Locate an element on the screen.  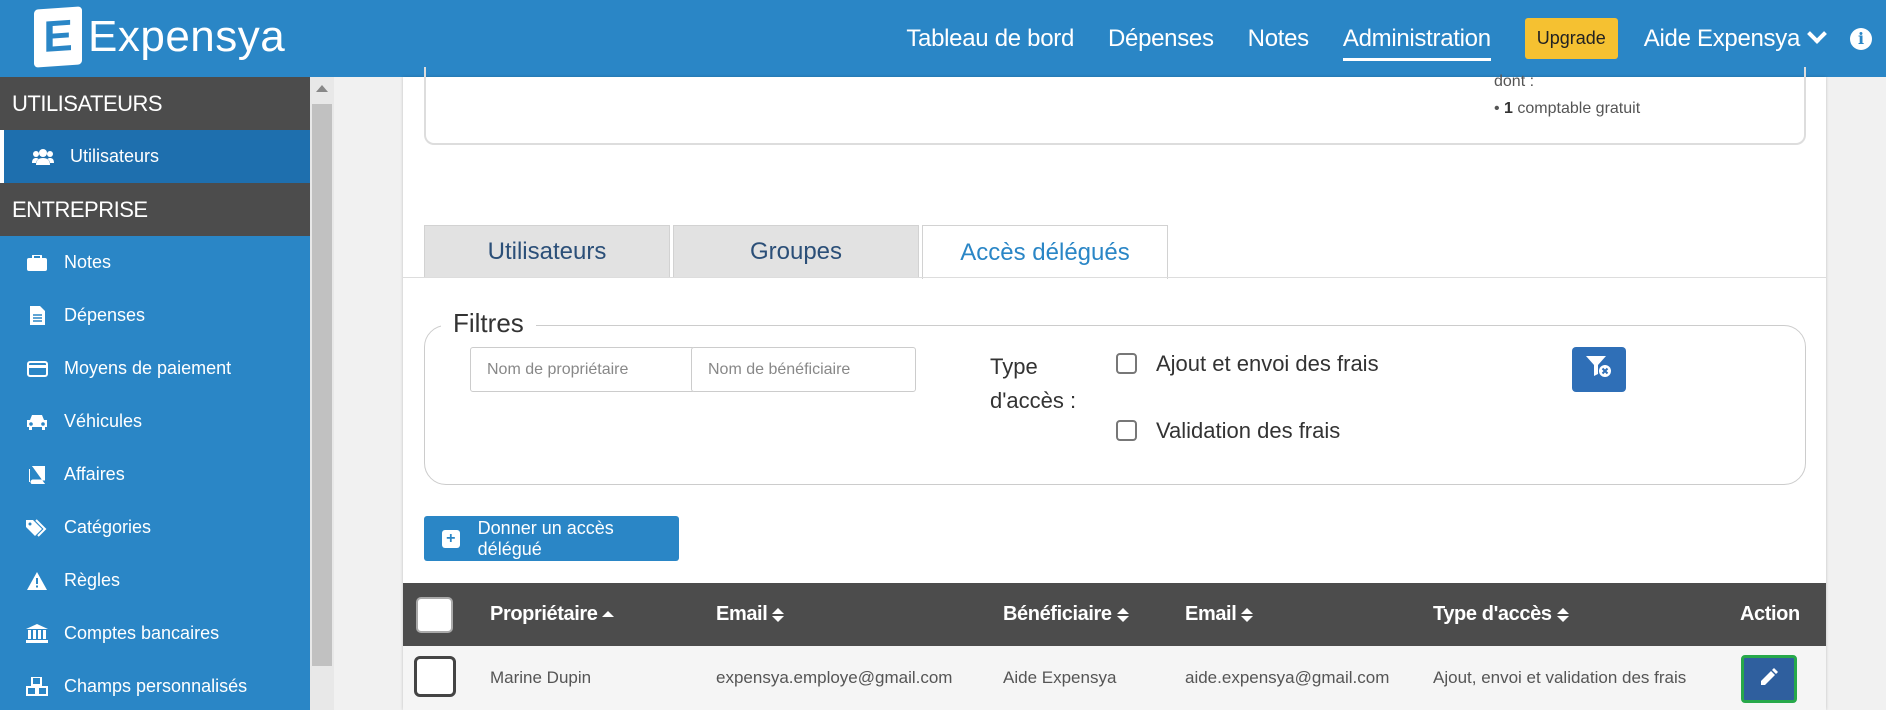
sidebar-scrollbar is located at coordinates (322, 393).